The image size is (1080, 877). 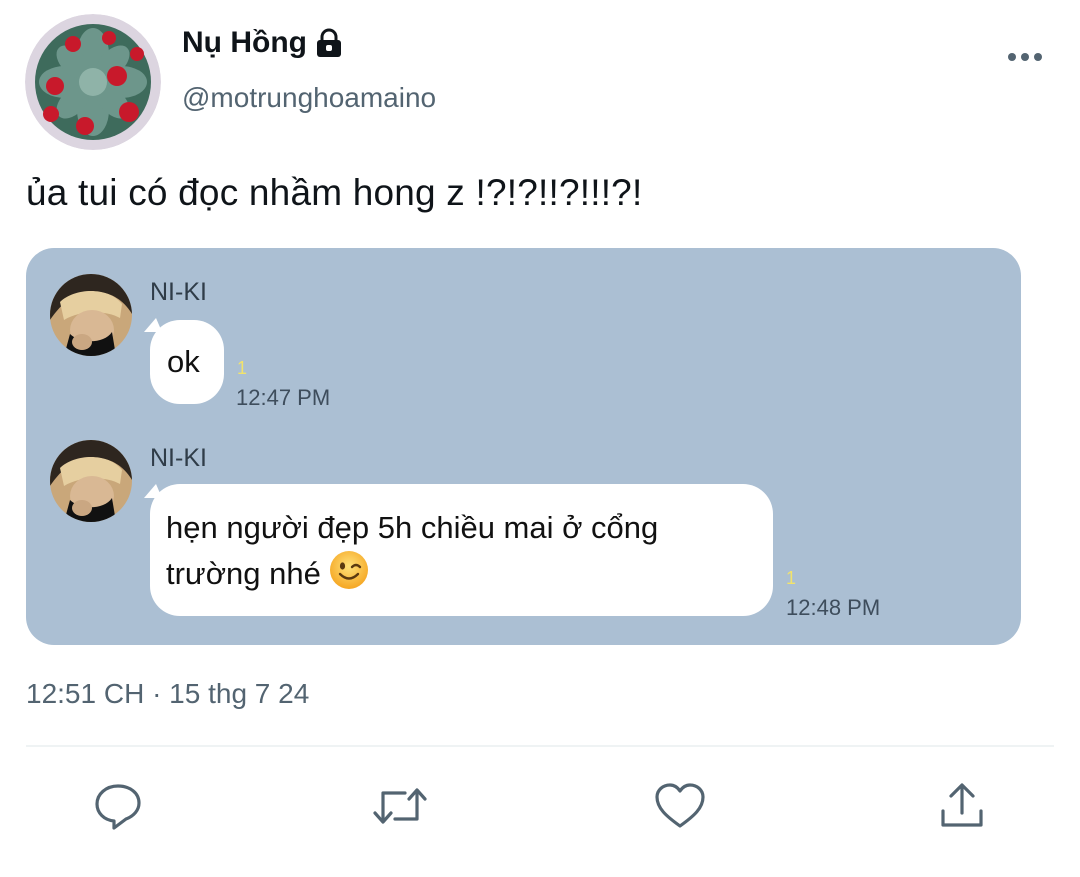 What do you see at coordinates (309, 98) in the screenshot?
I see `user-handle: @motrunghoamaino` at bounding box center [309, 98].